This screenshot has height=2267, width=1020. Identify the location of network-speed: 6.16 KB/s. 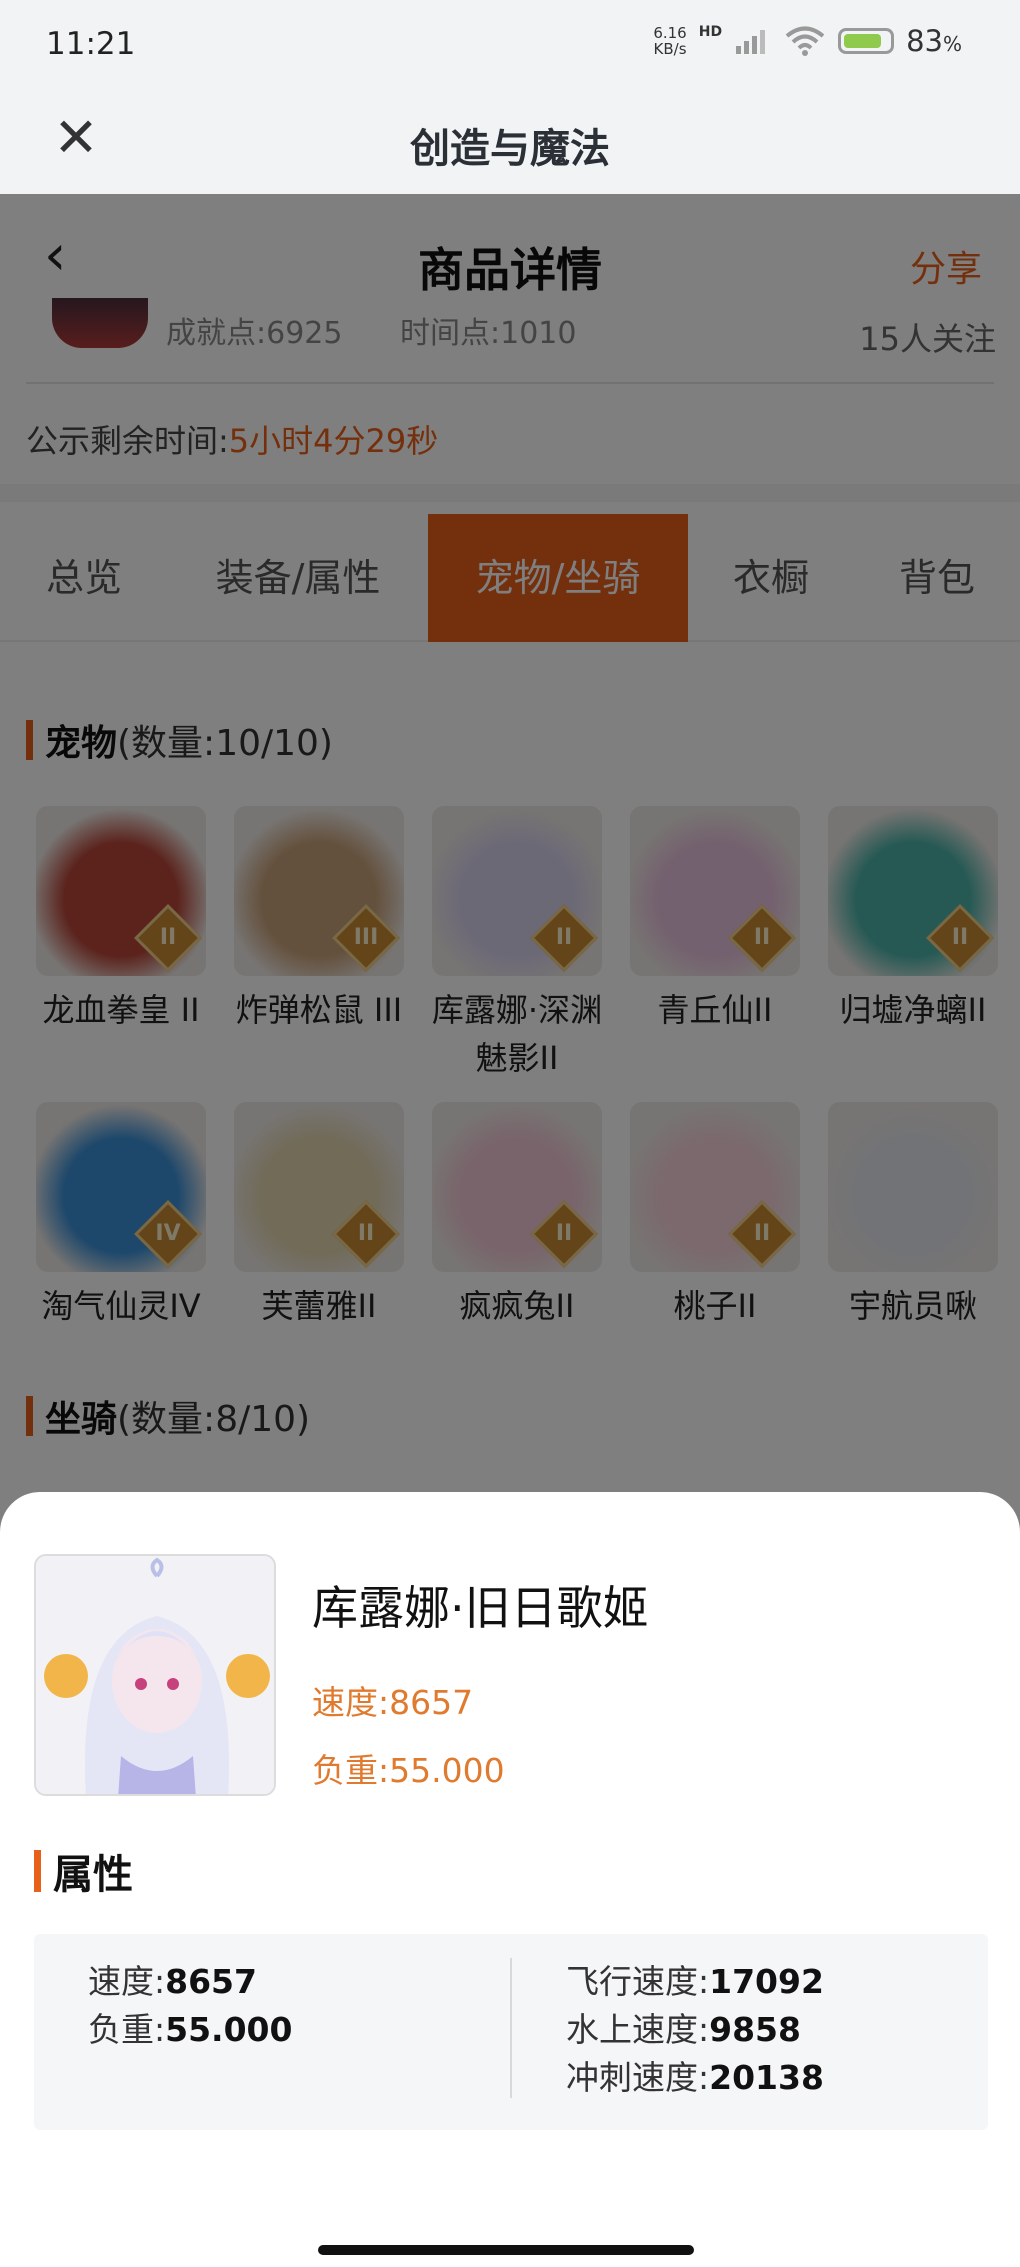
(669, 41).